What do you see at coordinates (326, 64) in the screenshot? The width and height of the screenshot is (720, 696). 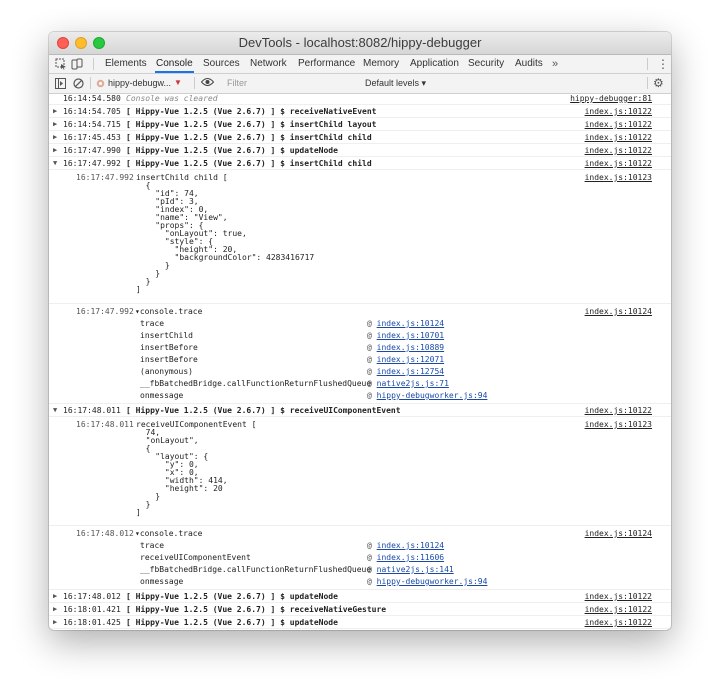 I see `tab-performance: Performance` at bounding box center [326, 64].